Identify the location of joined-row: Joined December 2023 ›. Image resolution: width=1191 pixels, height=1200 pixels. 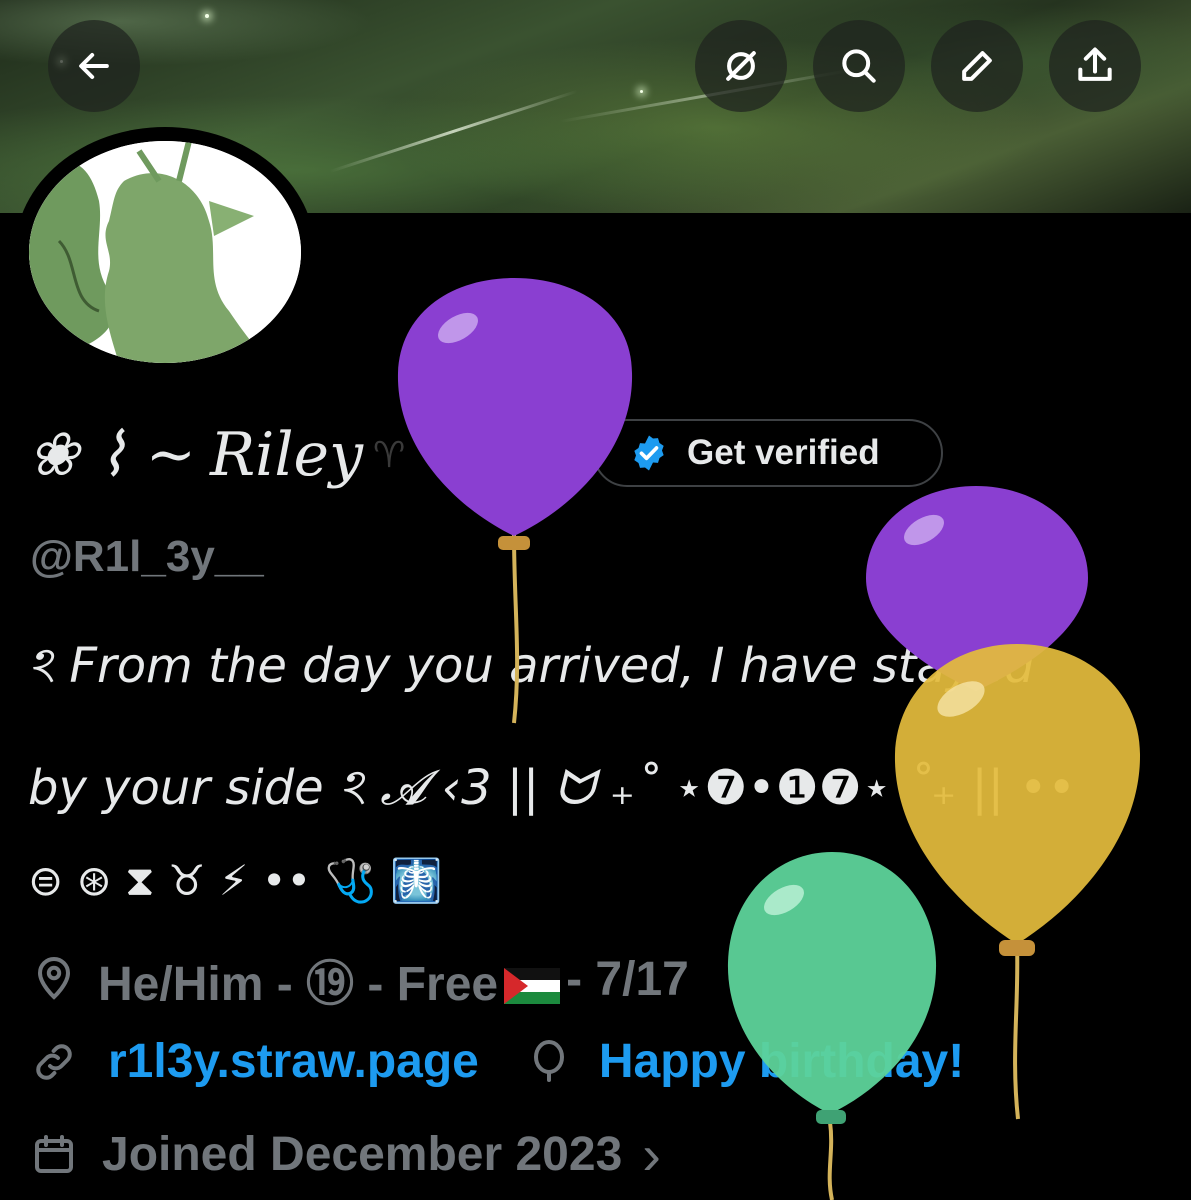
(345, 1154).